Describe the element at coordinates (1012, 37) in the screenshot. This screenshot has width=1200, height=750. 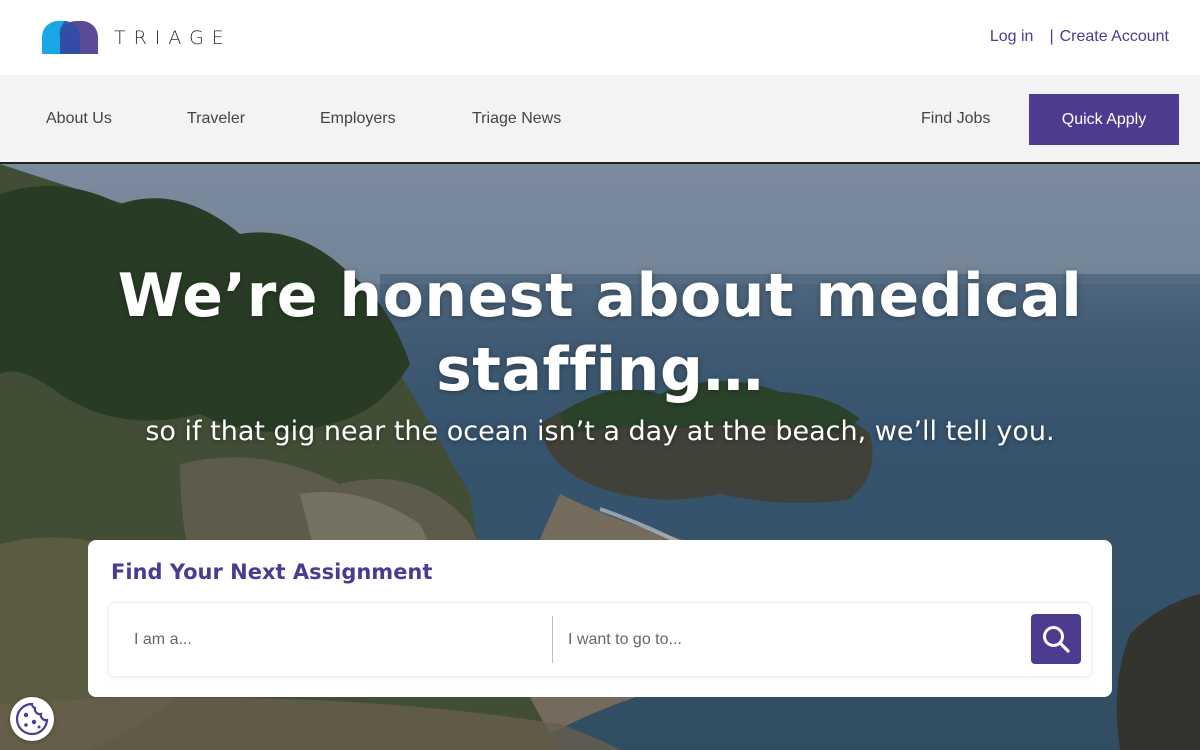
I see `login-link: Log in` at that location.